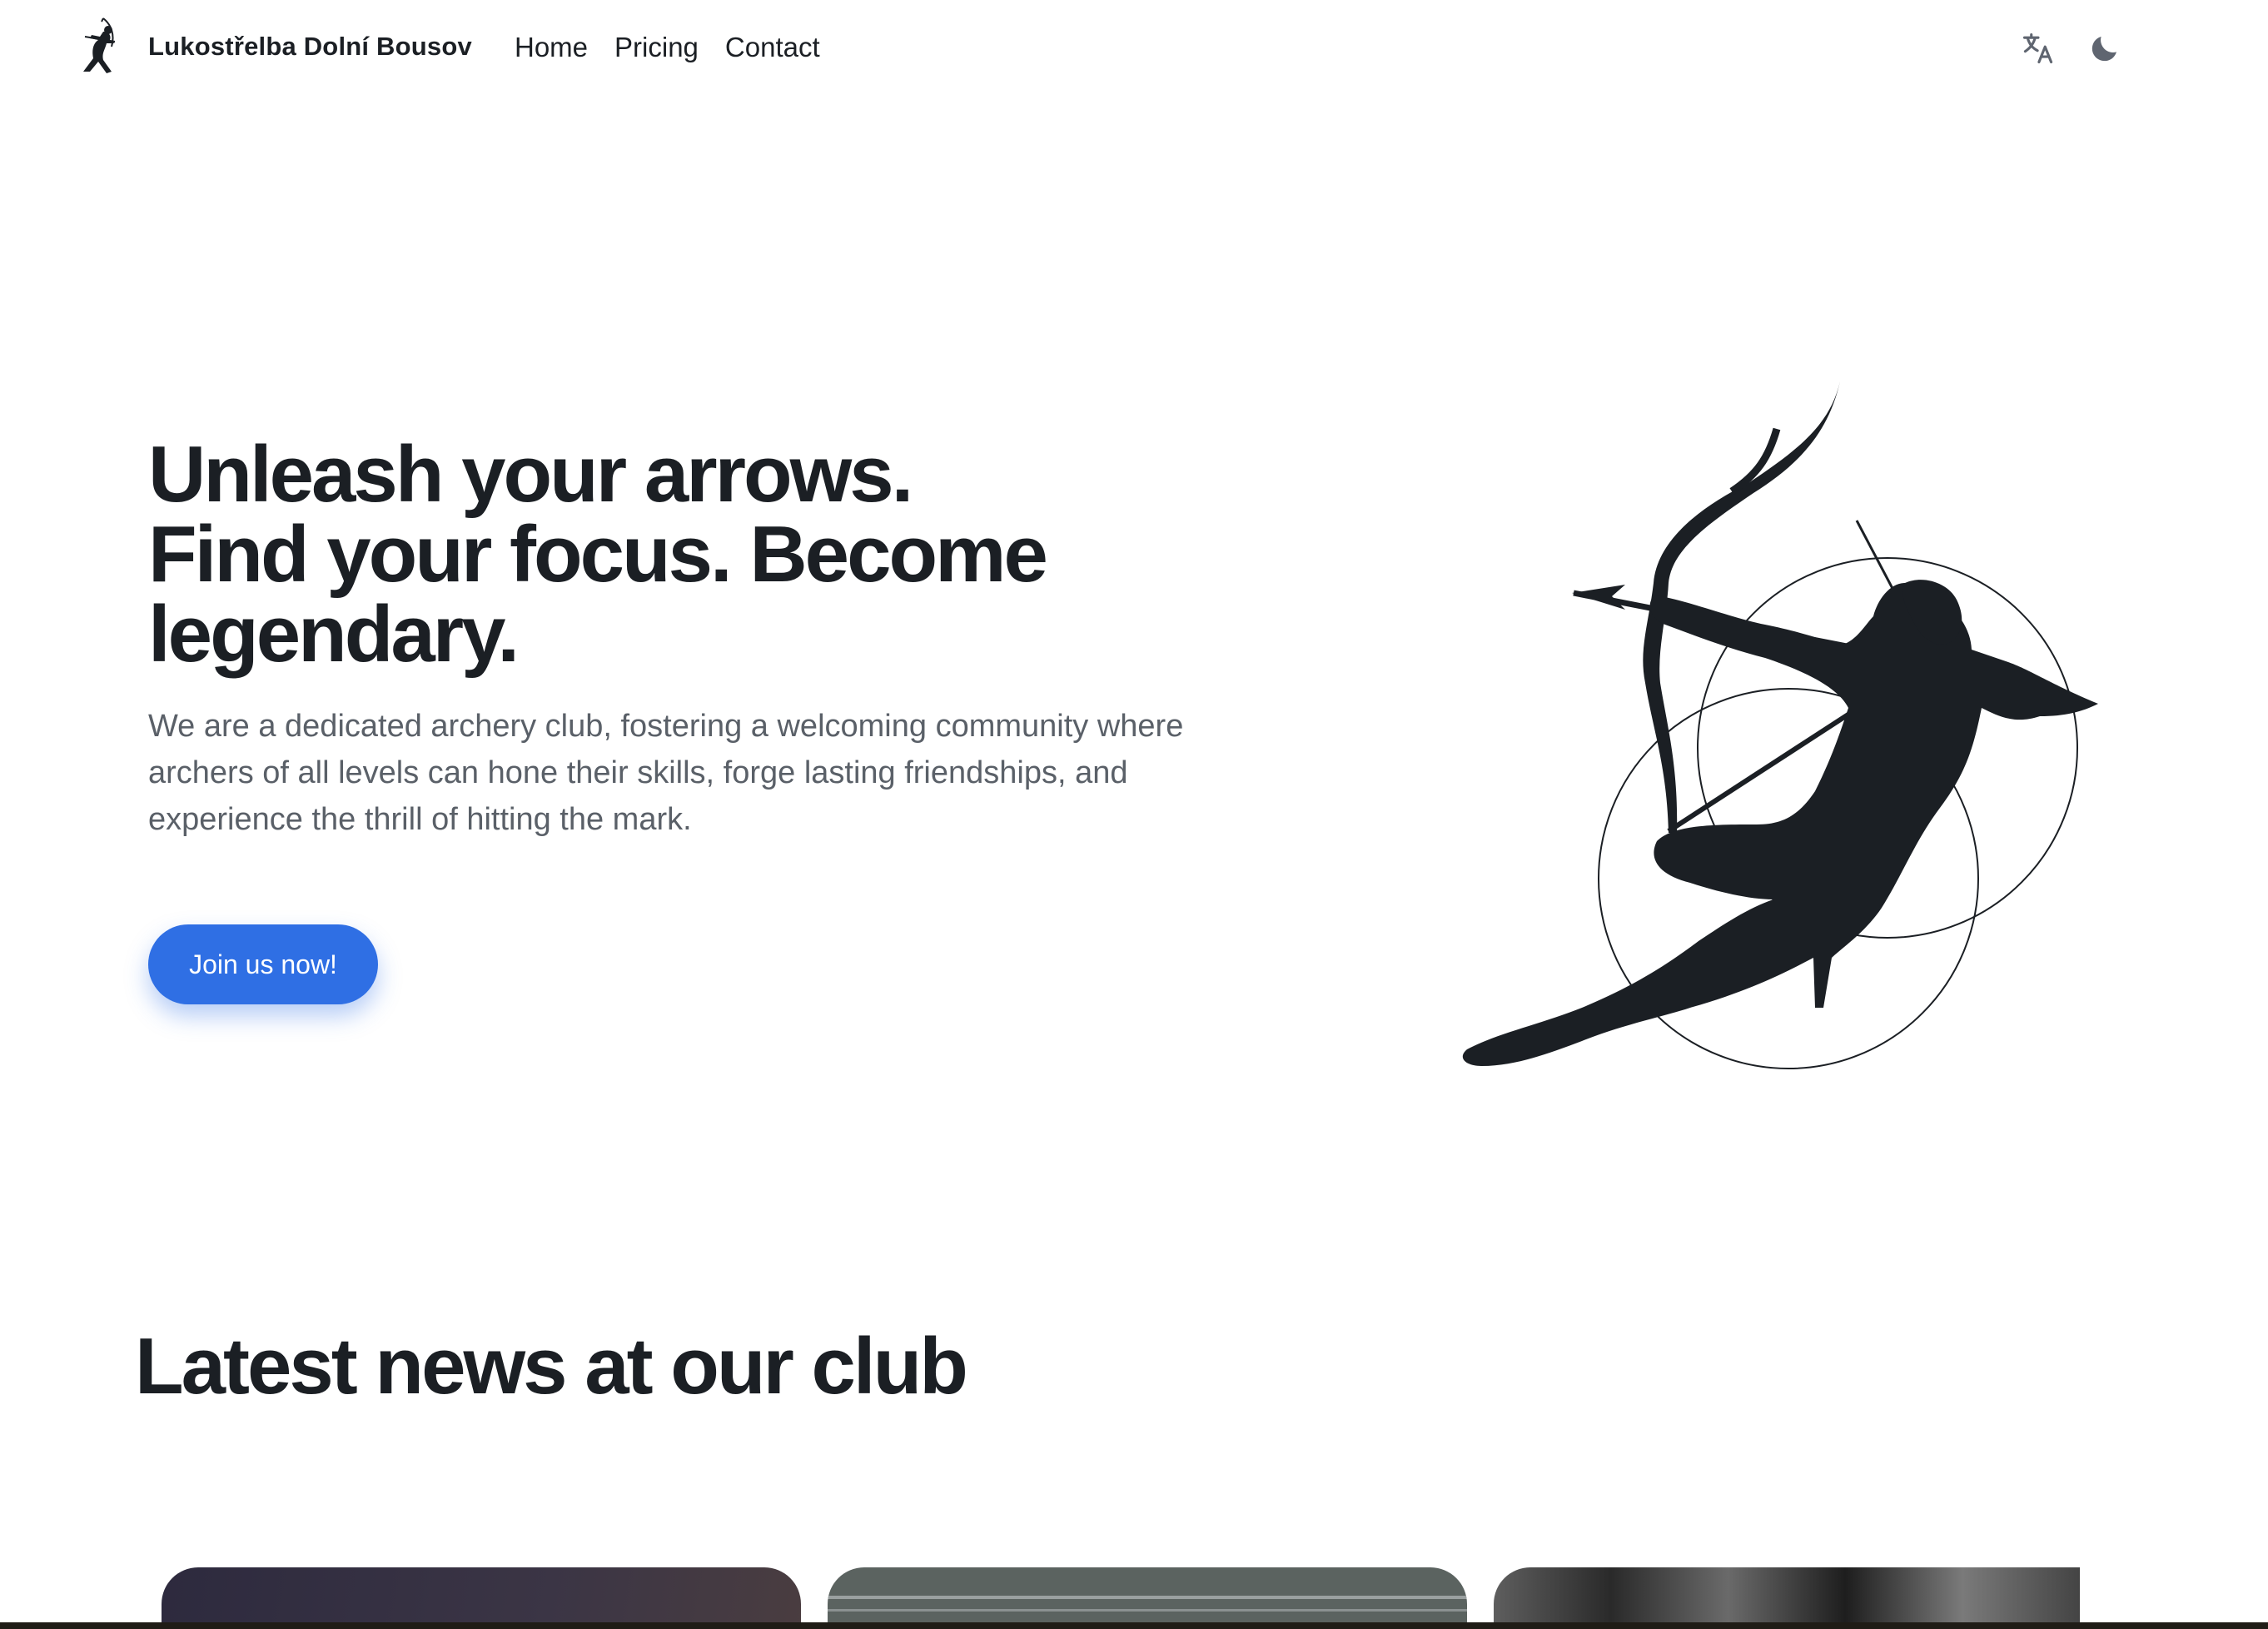 This screenshot has width=2268, height=1629. Describe the element at coordinates (552, 47) in the screenshot. I see `nav-link-home: Home` at that location.